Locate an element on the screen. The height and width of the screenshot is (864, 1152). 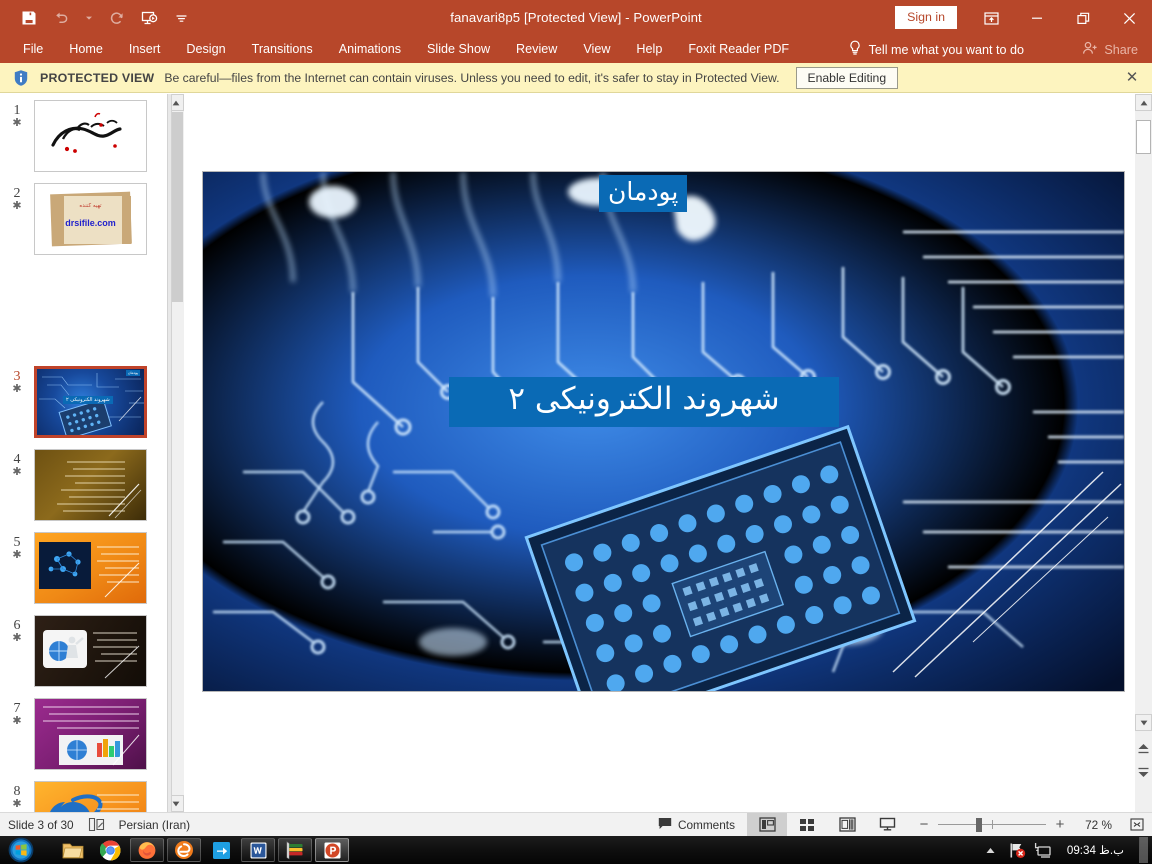
tab-file: File is located at coordinates (33, 49).